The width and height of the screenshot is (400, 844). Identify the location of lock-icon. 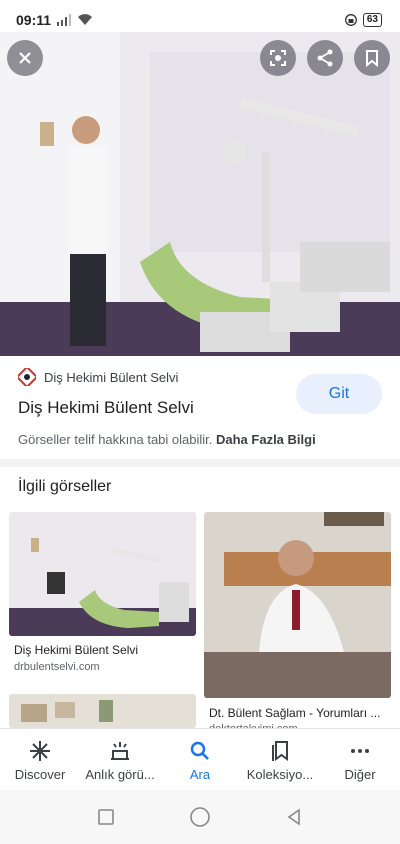
(350, 20).